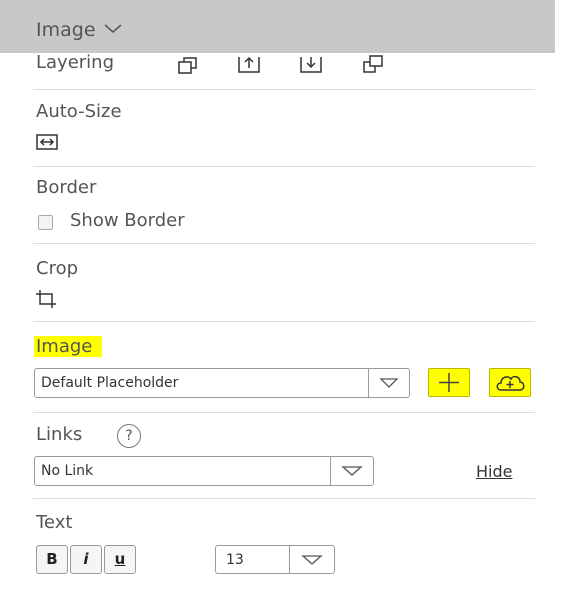 The width and height of the screenshot is (568, 599). Describe the element at coordinates (75, 62) in the screenshot. I see `layering-label: Layering` at that location.